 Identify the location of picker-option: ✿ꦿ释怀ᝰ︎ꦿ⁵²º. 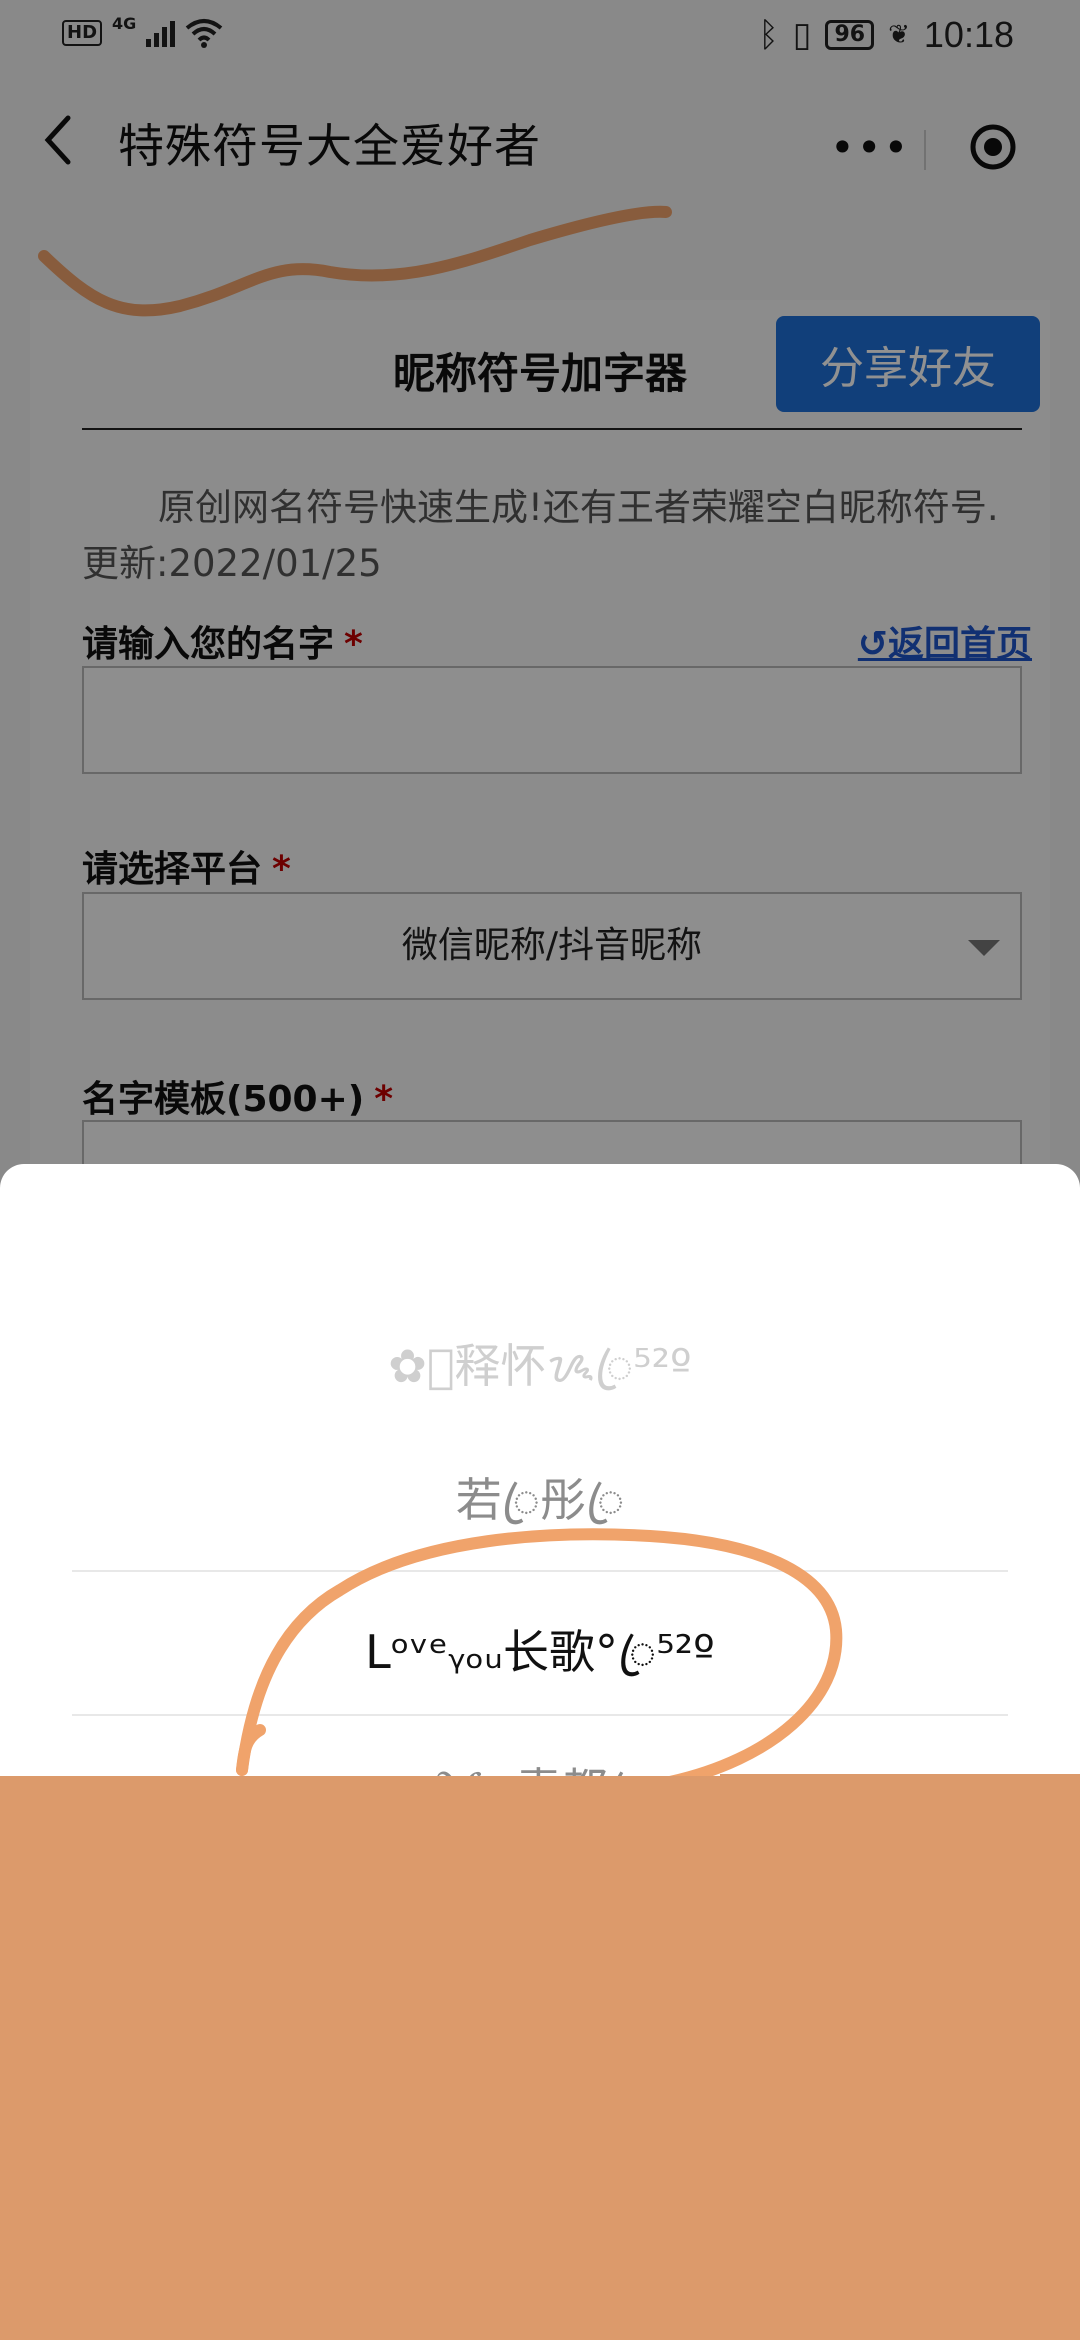
(540, 1377).